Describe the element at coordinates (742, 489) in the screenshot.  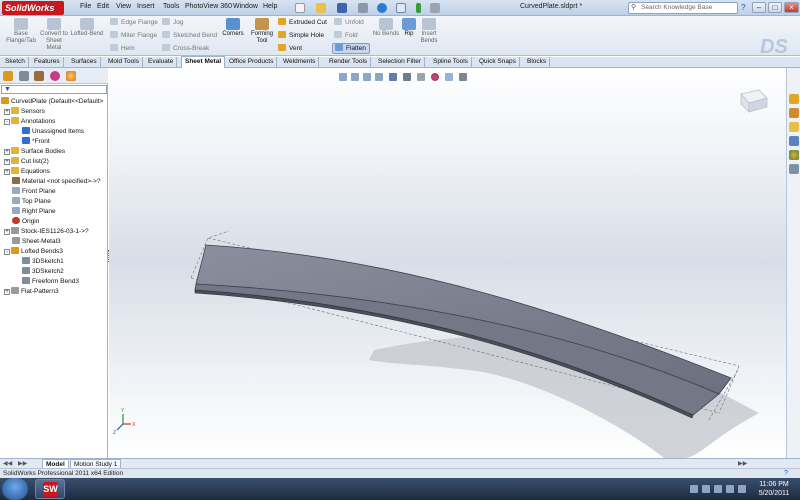
I see `tray-power-icon` at that location.